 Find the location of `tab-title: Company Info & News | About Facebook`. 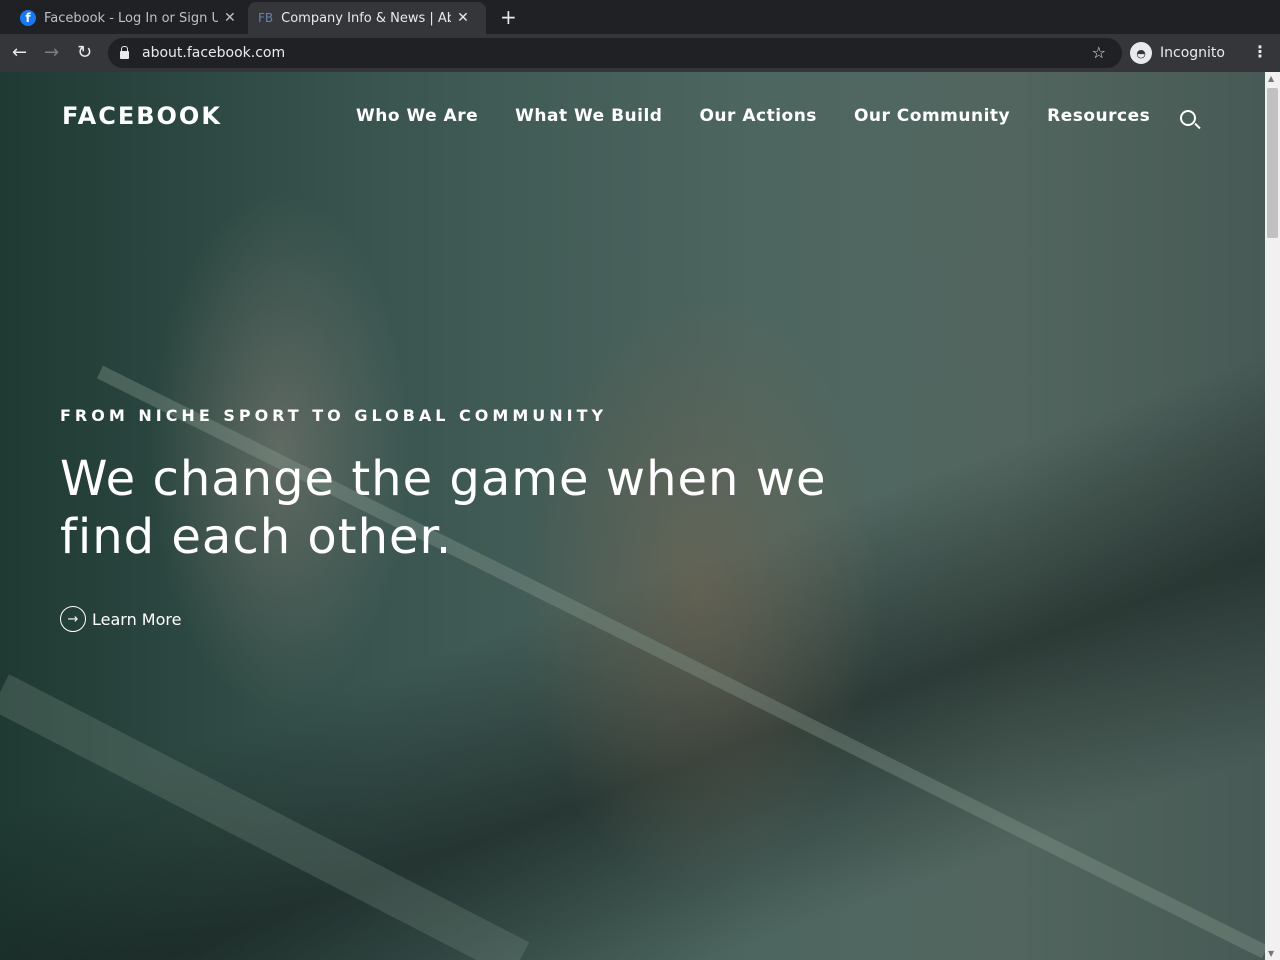

tab-title: Company Info & News | About Facebook is located at coordinates (366, 18).